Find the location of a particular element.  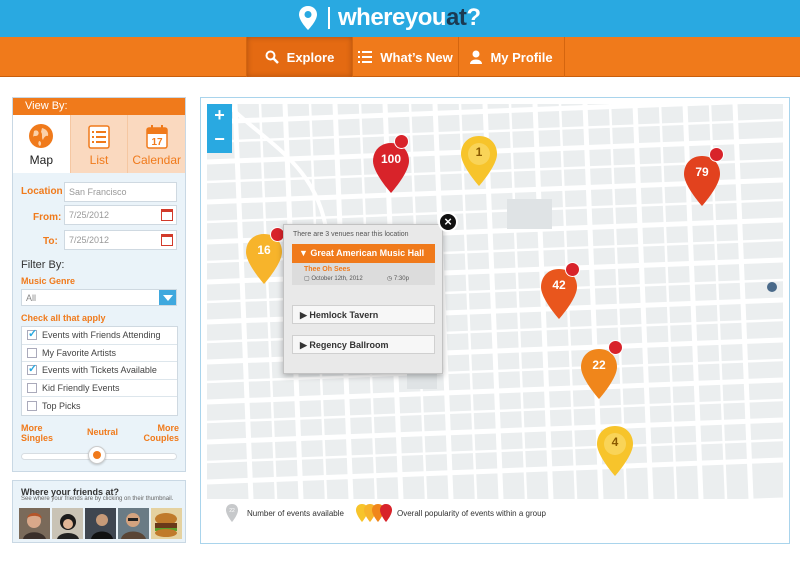

event-marker: 22 is located at coordinates (599, 374).